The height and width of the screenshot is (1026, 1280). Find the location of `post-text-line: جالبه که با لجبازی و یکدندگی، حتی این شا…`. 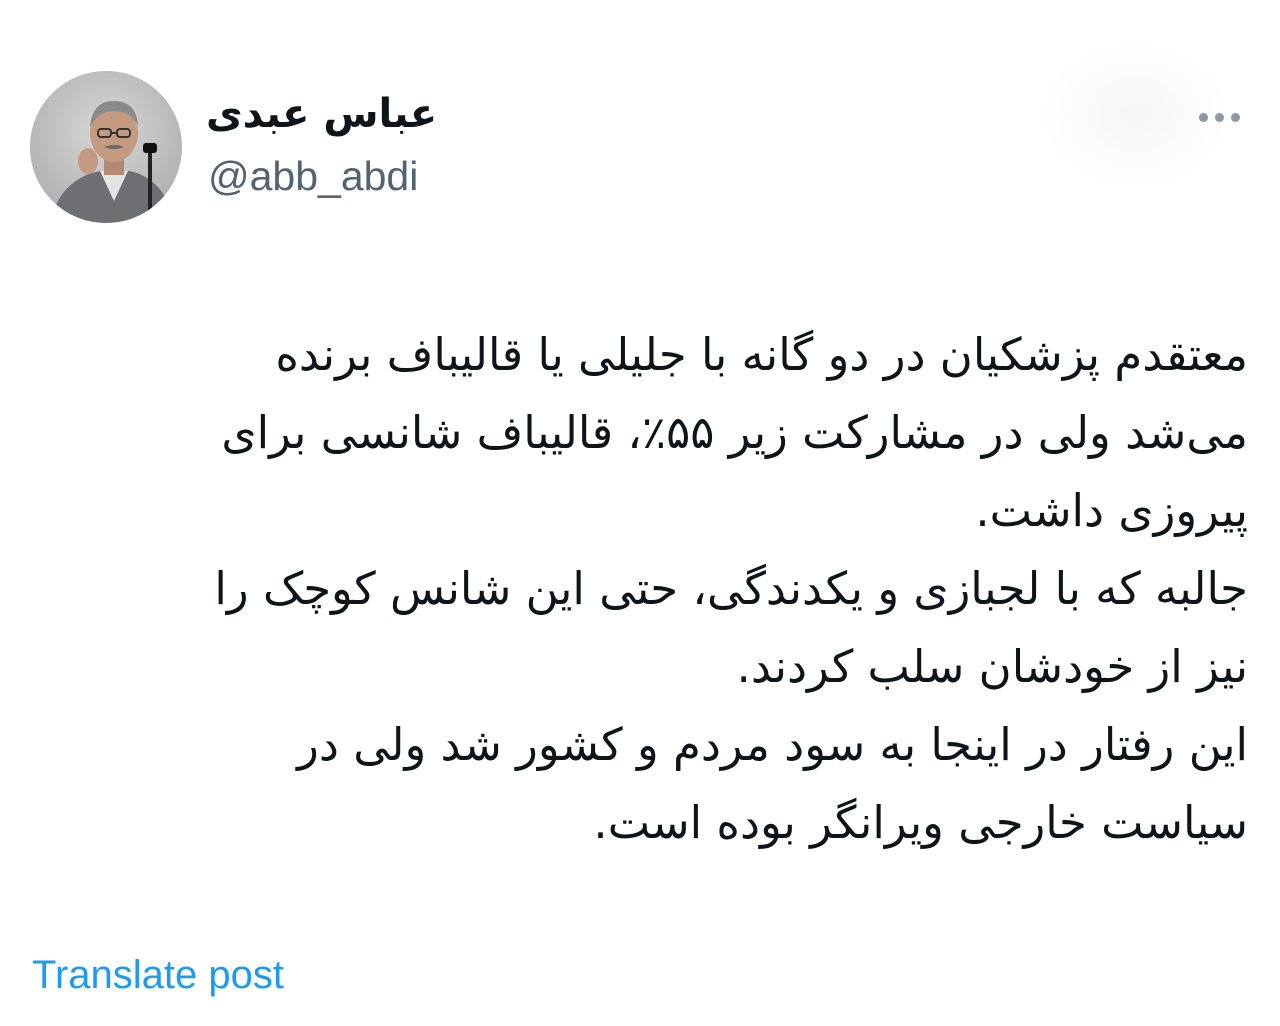

post-text-line: جالبه که با لجبازی و یکدندگی، حتی این شا… is located at coordinates (731, 588).